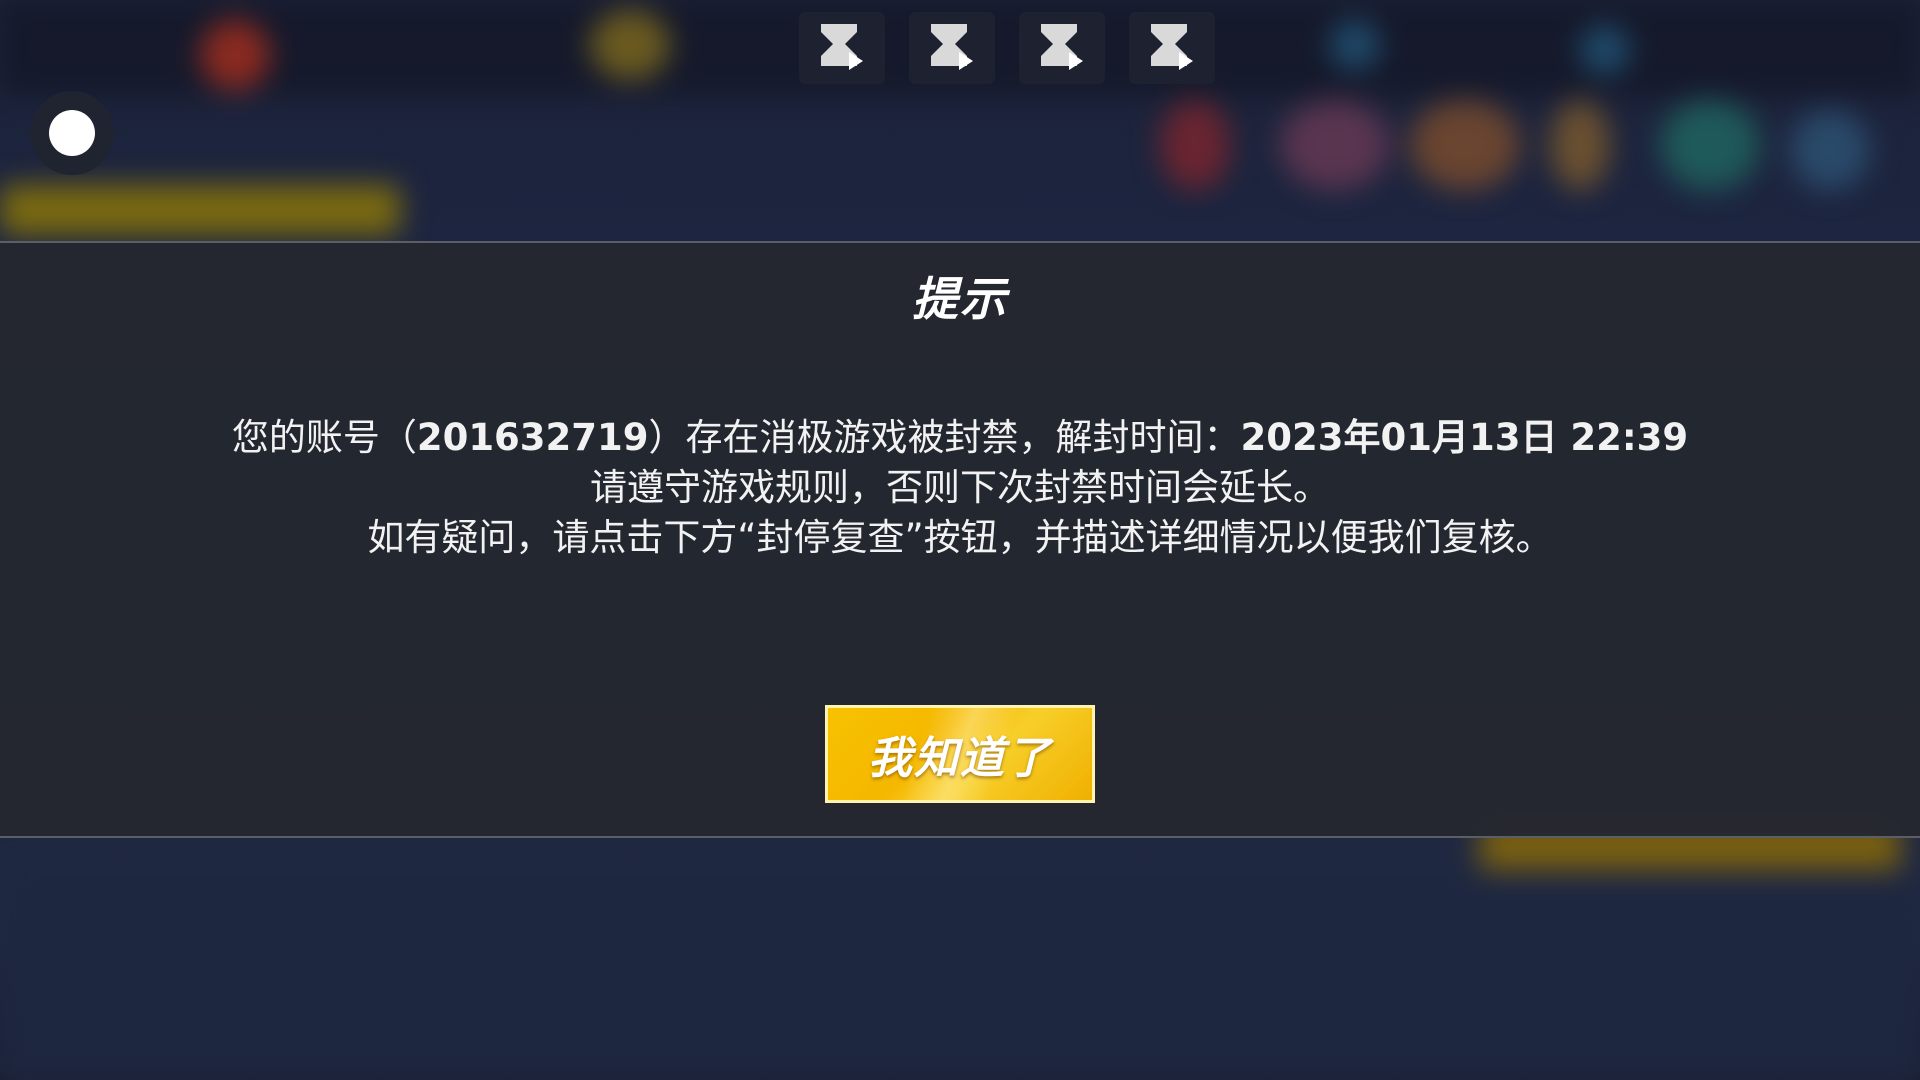 This screenshot has height=1080, width=1920. Describe the element at coordinates (944, 437) in the screenshot. I see `message-middle: ）存在消极游戏被封禁，解封时间：` at that location.